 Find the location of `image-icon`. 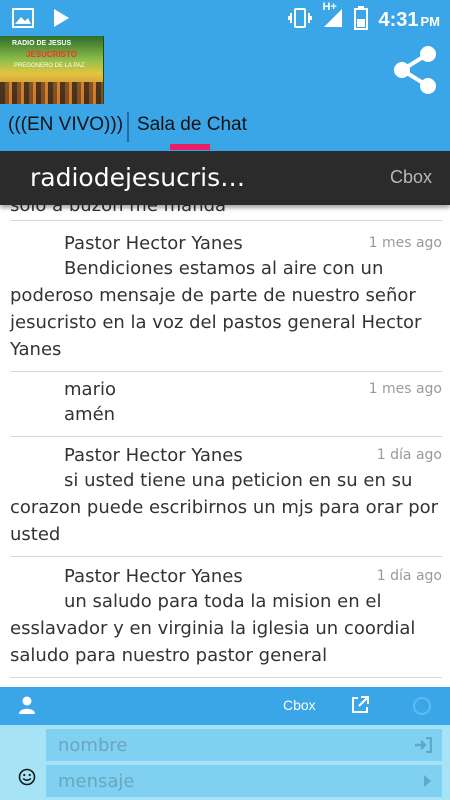

image-icon is located at coordinates (23, 20).